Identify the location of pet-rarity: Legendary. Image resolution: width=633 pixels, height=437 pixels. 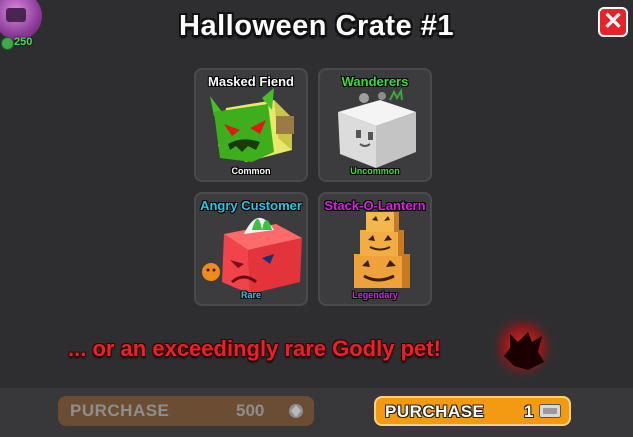
(375, 295).